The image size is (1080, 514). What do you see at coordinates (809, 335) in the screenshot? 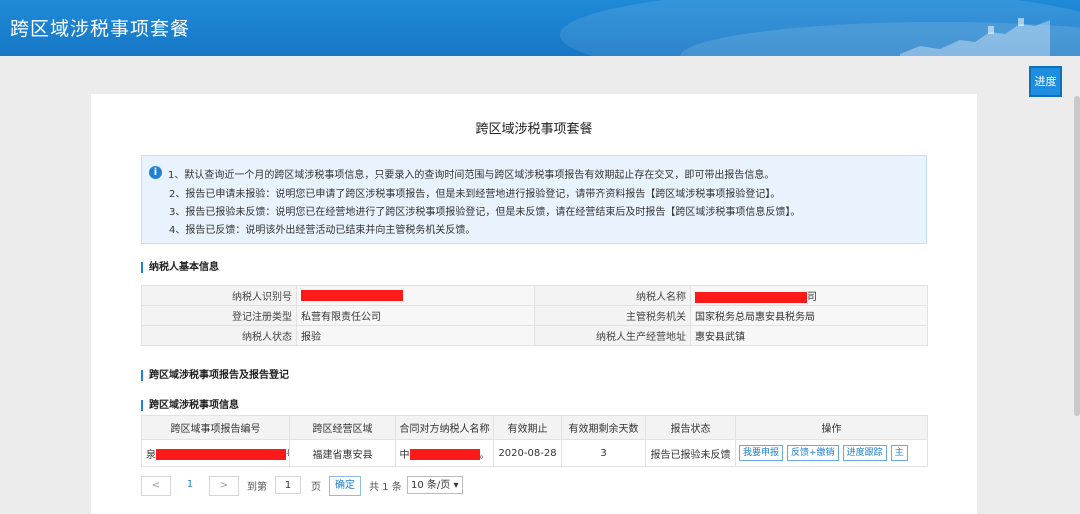
I see `address-value: 惠安县武镇` at bounding box center [809, 335].